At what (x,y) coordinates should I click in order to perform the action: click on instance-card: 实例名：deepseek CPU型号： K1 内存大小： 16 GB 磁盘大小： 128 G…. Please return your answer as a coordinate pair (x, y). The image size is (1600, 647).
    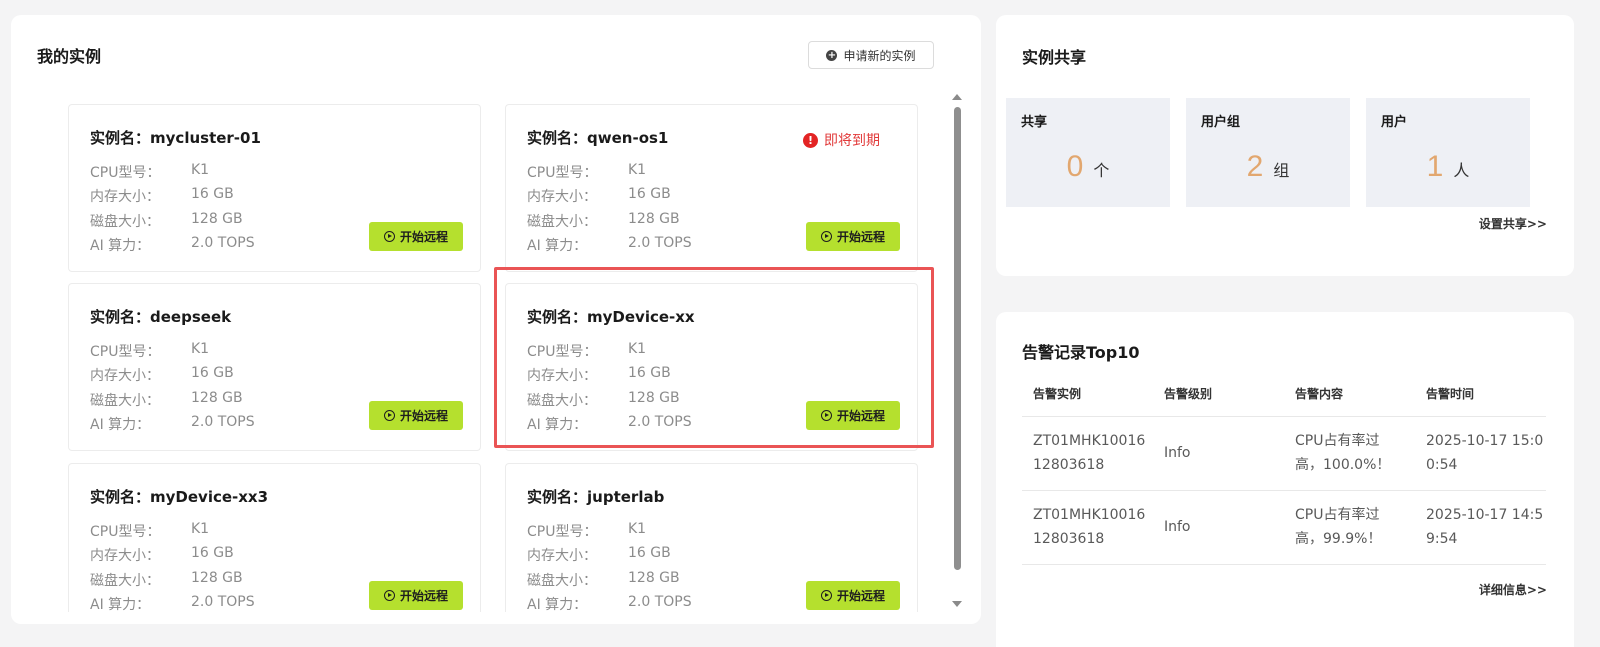
    Looking at the image, I should click on (274, 367).